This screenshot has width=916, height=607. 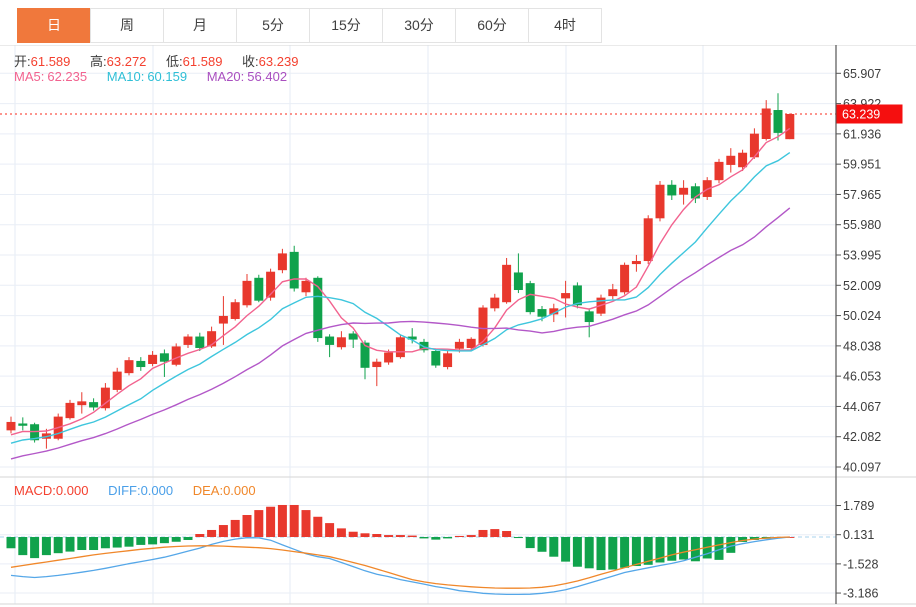 What do you see at coordinates (419, 25) in the screenshot?
I see `tab-30min: 30分` at bounding box center [419, 25].